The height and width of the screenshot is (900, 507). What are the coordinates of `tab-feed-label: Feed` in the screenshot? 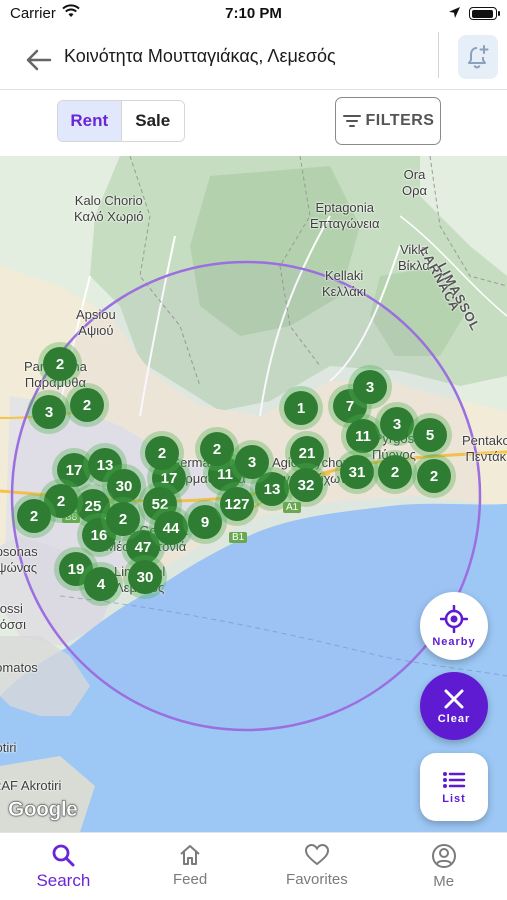 It's located at (190, 879).